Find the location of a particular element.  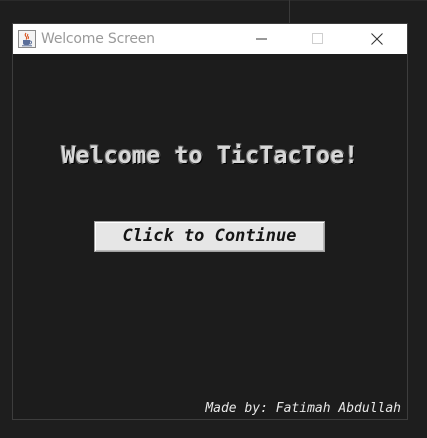

minimize-button is located at coordinates (262, 39).